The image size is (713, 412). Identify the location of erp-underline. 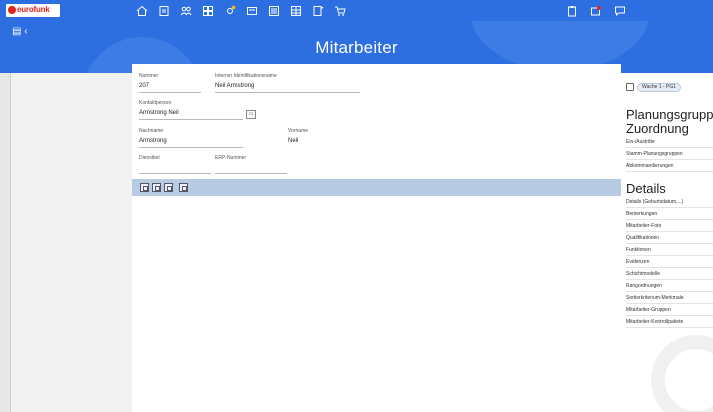
(251, 173).